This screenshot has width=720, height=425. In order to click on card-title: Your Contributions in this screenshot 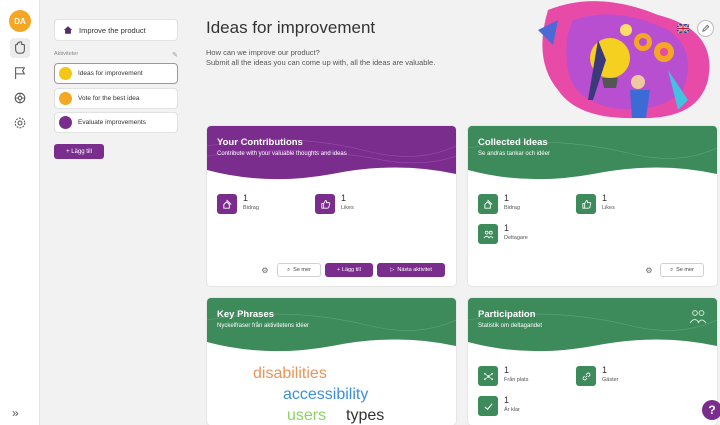, I will do `click(260, 142)`.